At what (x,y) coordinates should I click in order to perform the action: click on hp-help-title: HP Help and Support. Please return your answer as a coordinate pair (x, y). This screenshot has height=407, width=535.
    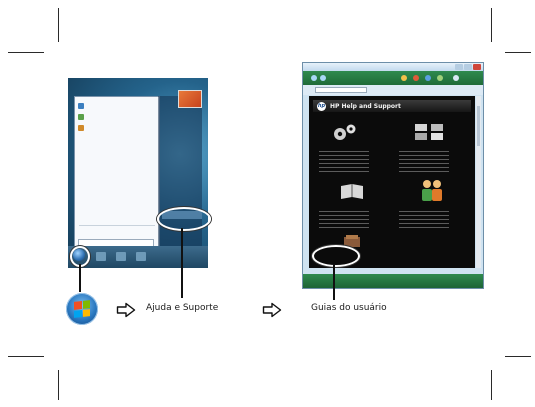
    Looking at the image, I should click on (365, 106).